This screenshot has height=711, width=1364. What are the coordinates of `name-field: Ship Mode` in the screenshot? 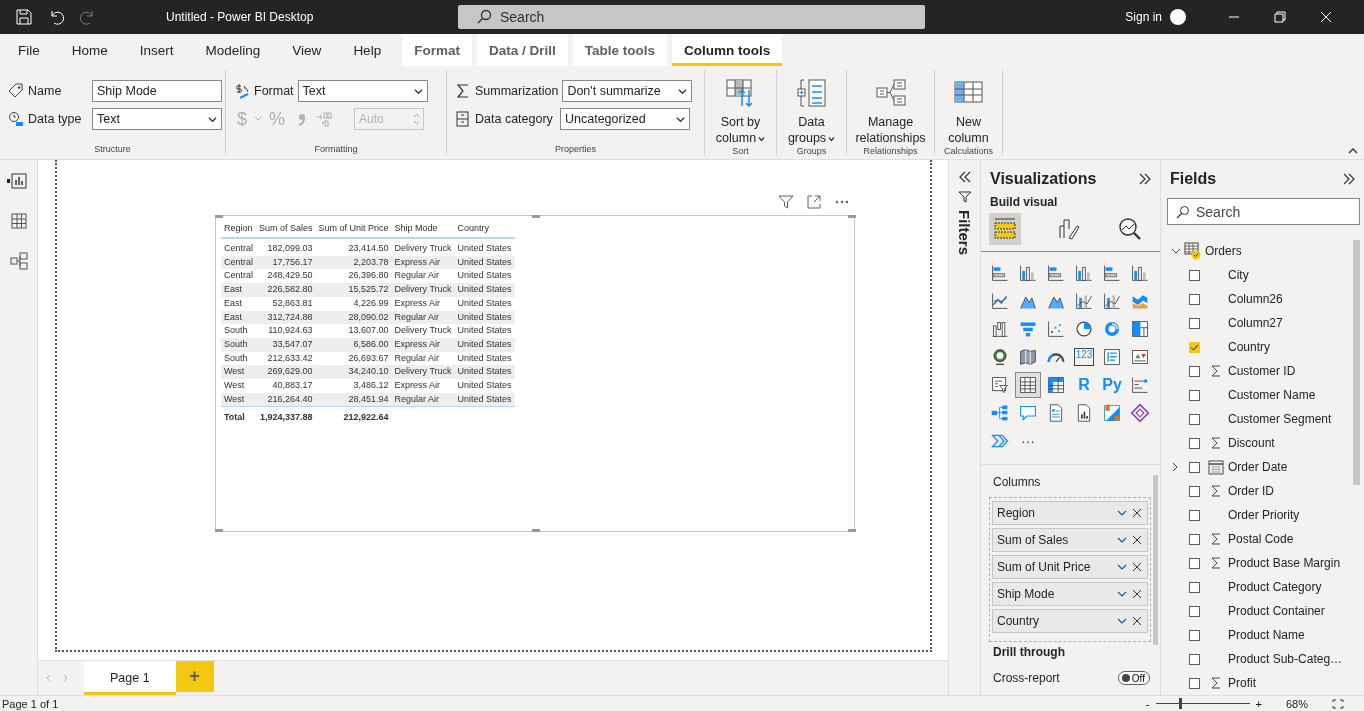 It's located at (157, 91).